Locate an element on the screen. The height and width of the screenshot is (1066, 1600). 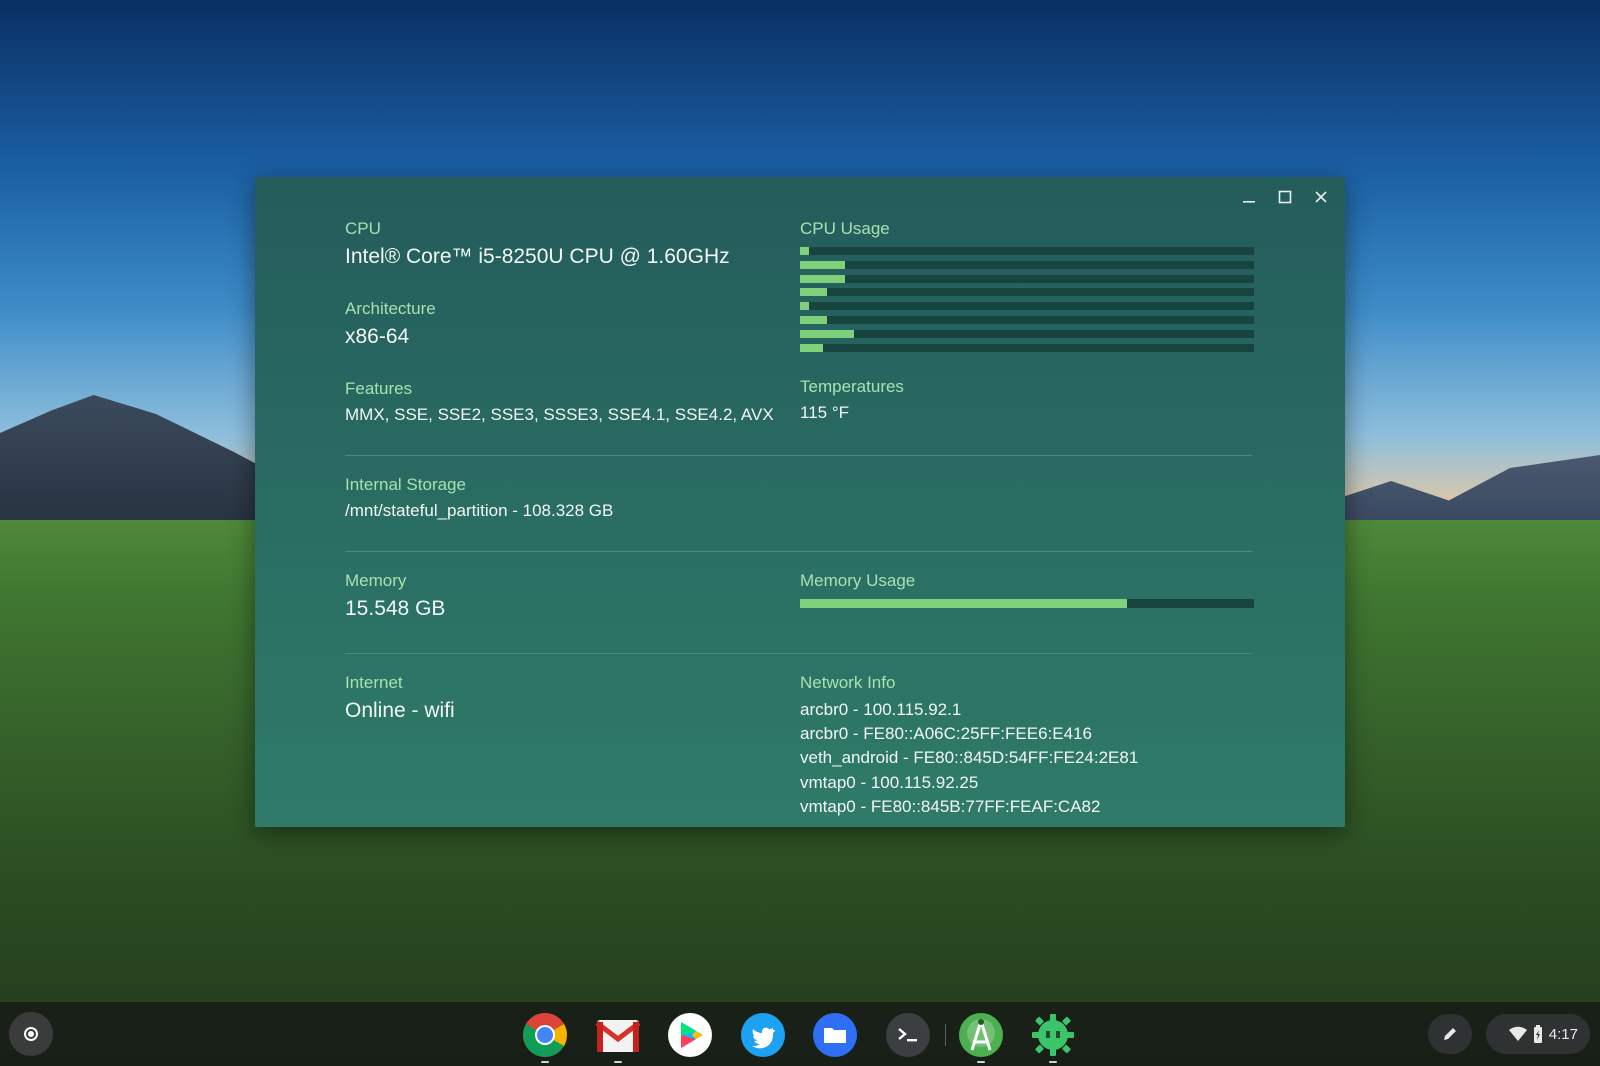
shelf-app-play-store is located at coordinates (690, 1035).